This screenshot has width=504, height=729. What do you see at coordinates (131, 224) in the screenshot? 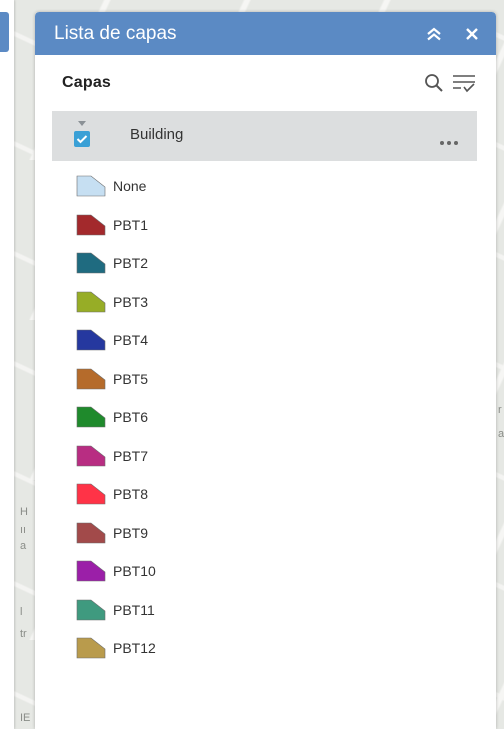
I see `legend-label: PBT1` at bounding box center [131, 224].